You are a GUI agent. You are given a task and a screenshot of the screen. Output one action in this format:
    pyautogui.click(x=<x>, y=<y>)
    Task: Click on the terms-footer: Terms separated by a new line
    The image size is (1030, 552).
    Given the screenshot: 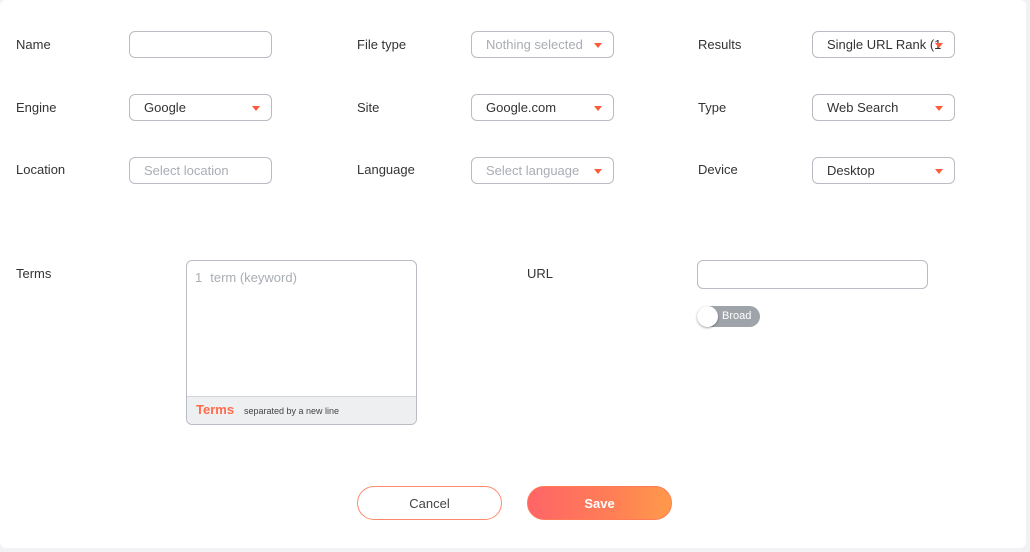 What is the action you would take?
    pyautogui.click(x=301, y=410)
    